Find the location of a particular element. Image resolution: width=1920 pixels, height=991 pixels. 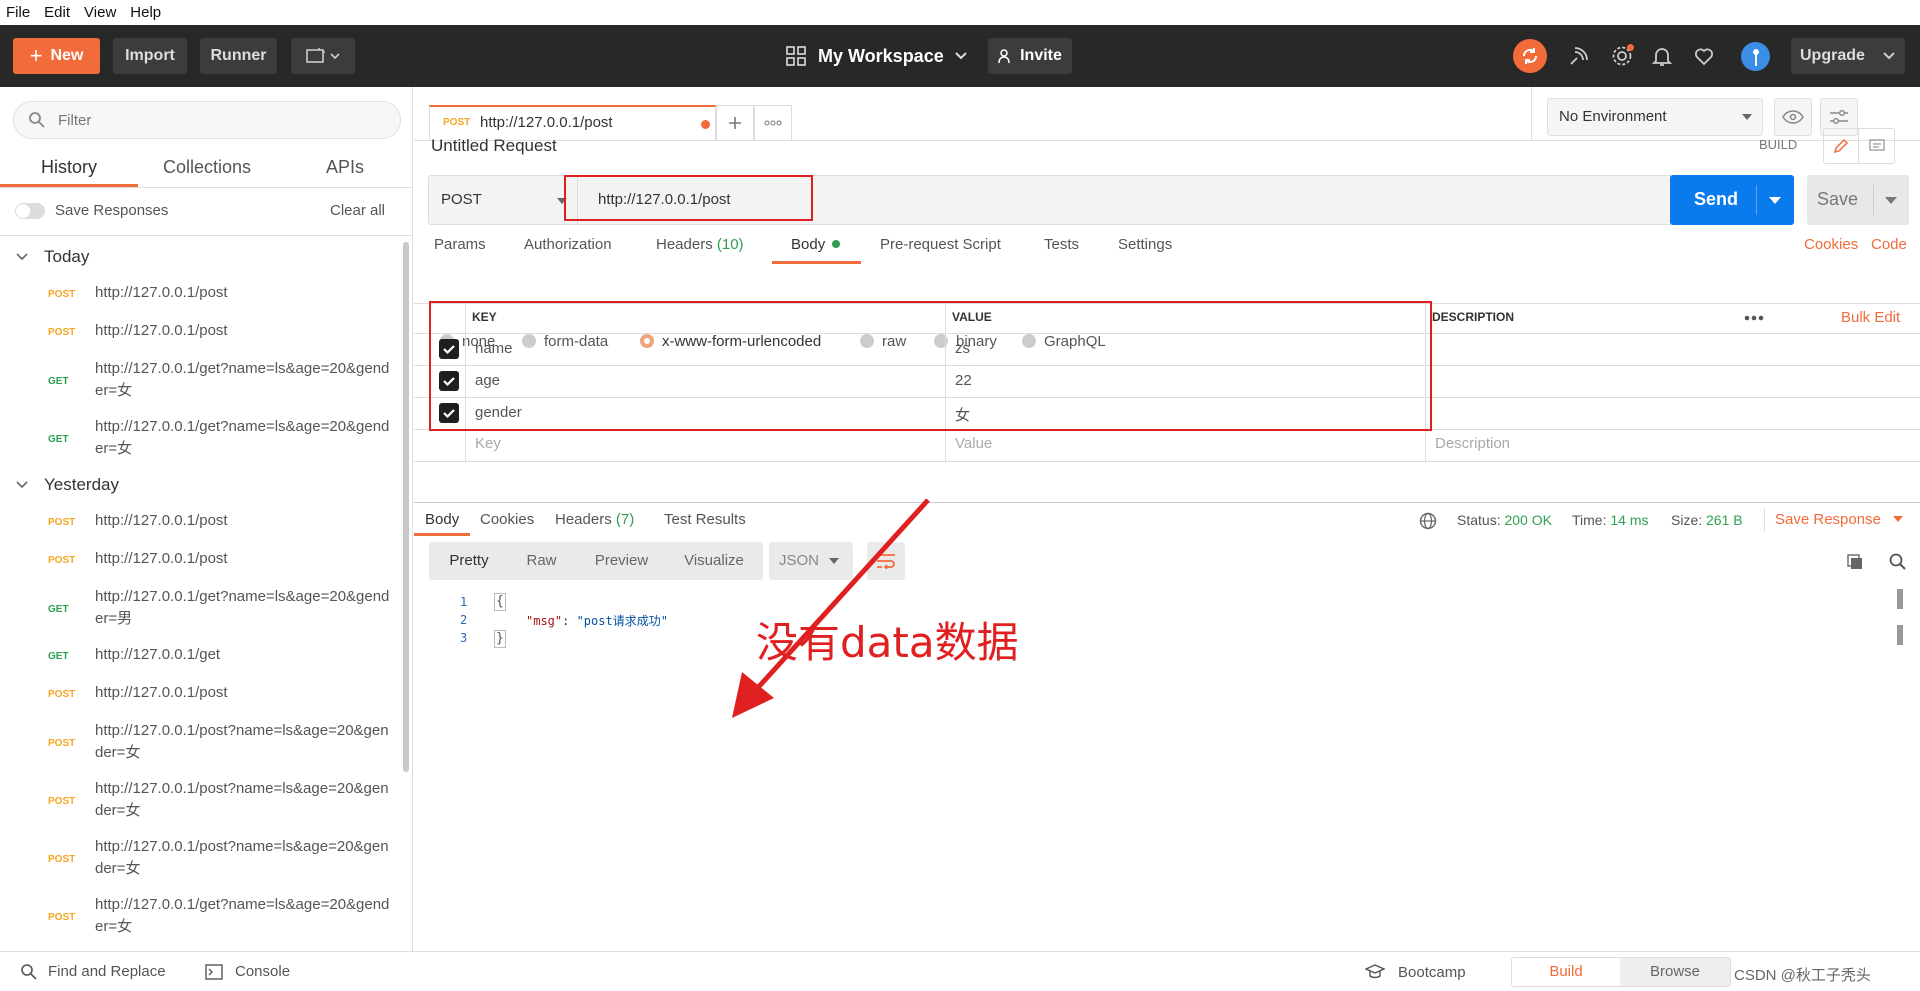

console-button: Console is located at coordinates (262, 971).